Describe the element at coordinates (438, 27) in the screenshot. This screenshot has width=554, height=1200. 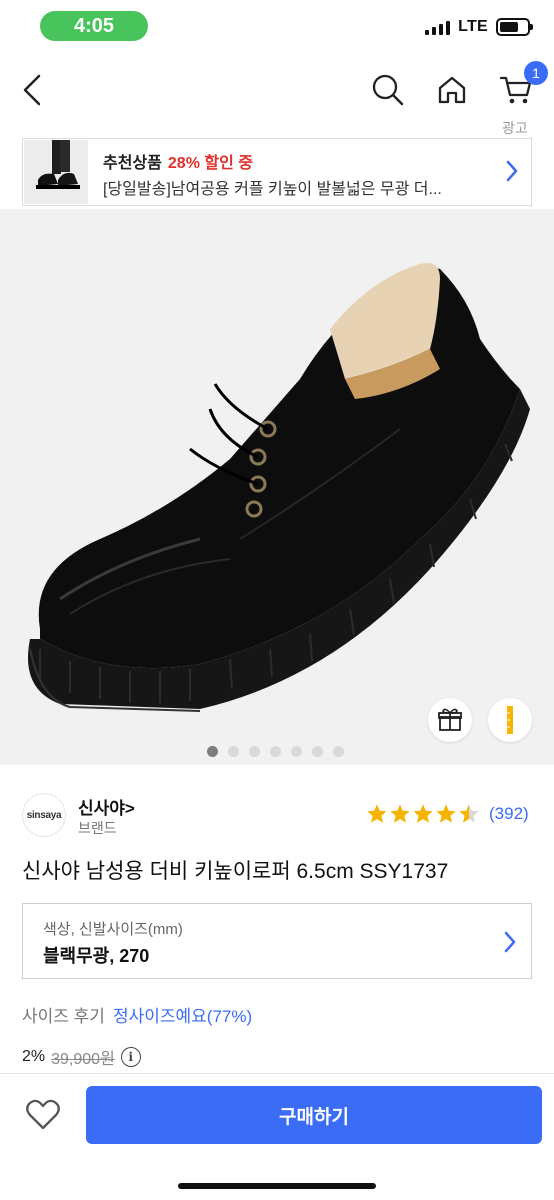
I see `signal-icon` at that location.